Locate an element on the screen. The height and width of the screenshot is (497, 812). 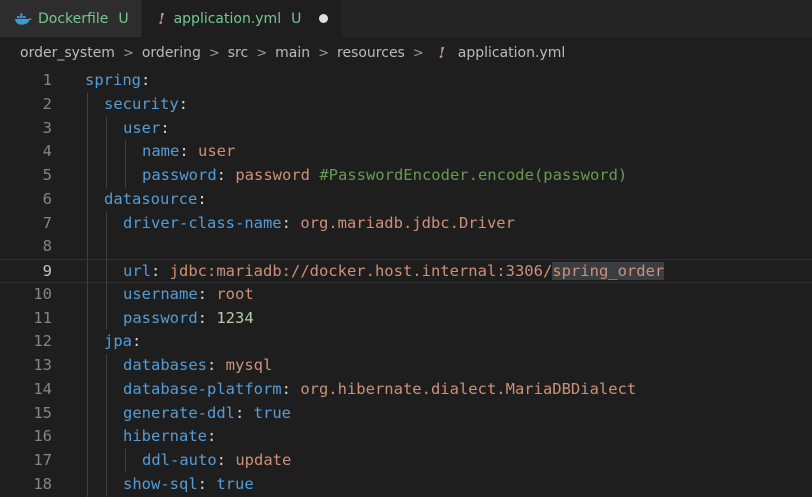
line-number: 5 is located at coordinates (47, 175).